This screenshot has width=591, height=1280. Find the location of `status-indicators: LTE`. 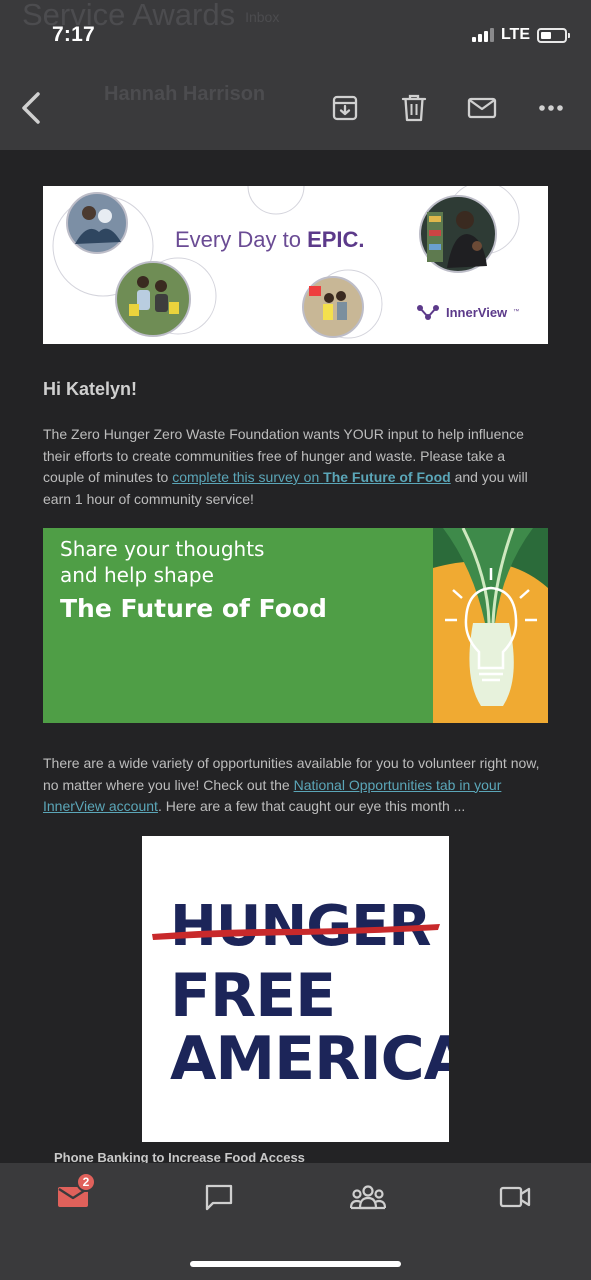

status-indicators: LTE is located at coordinates (520, 35).